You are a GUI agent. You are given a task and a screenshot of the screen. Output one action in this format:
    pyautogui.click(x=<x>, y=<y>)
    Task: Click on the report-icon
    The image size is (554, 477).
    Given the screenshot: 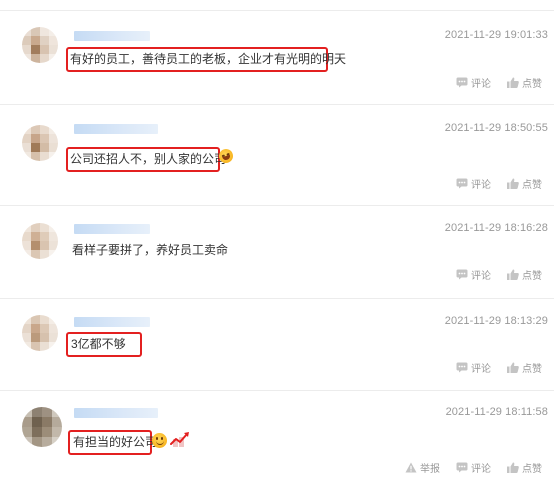 What is the action you would take?
    pyautogui.click(x=411, y=467)
    